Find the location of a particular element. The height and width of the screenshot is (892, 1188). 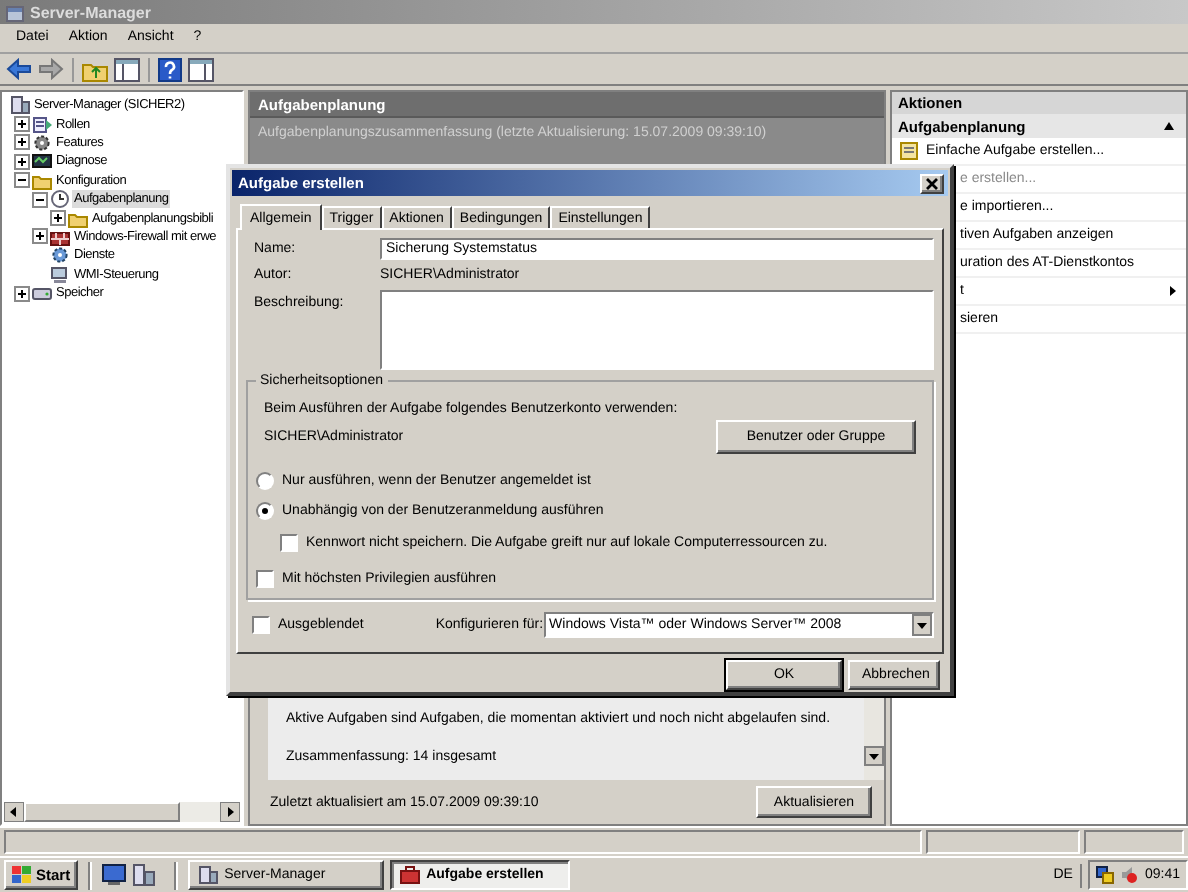

window-icon is located at coordinates (15, 12).